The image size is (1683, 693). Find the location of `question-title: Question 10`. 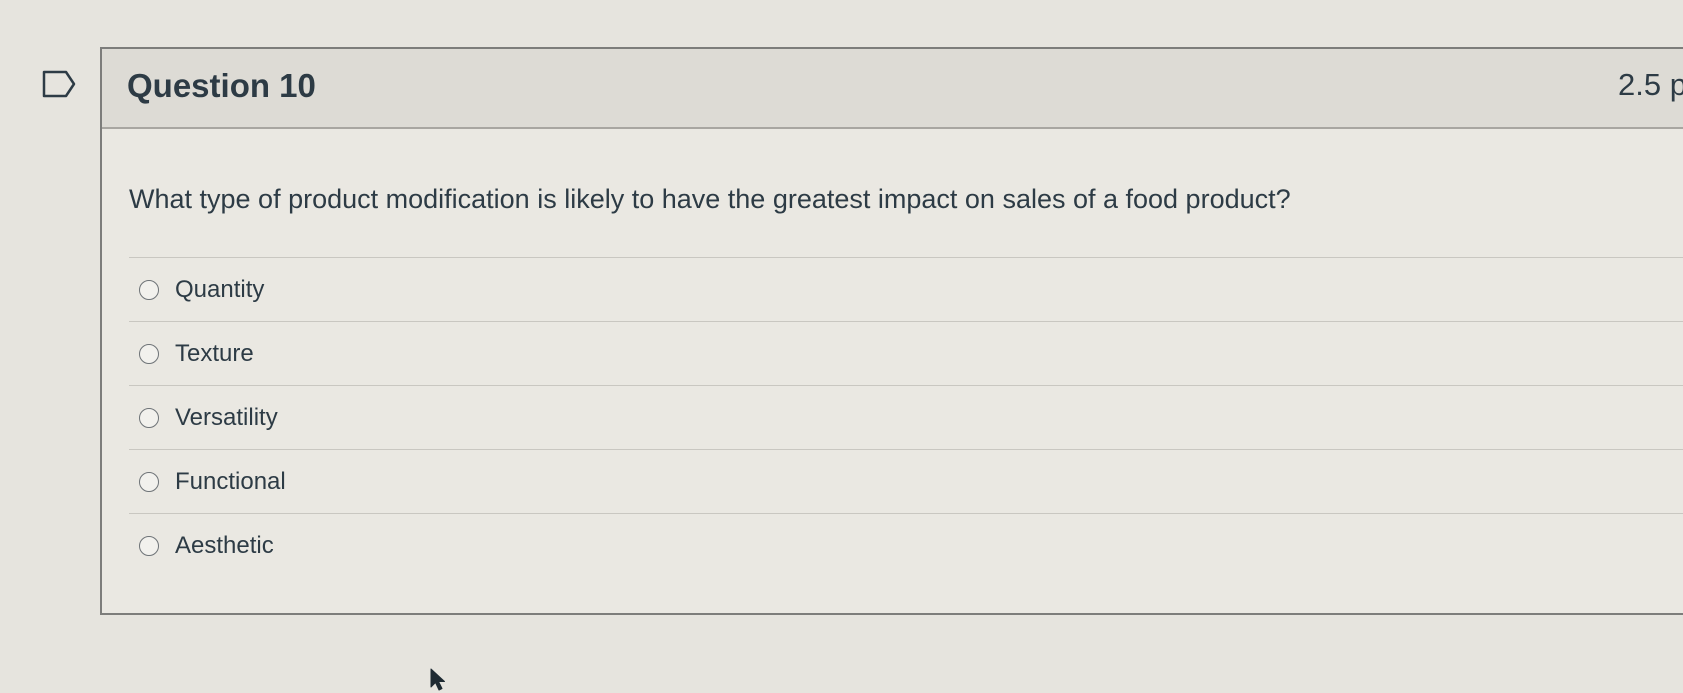

question-title: Question 10 is located at coordinates (221, 85).